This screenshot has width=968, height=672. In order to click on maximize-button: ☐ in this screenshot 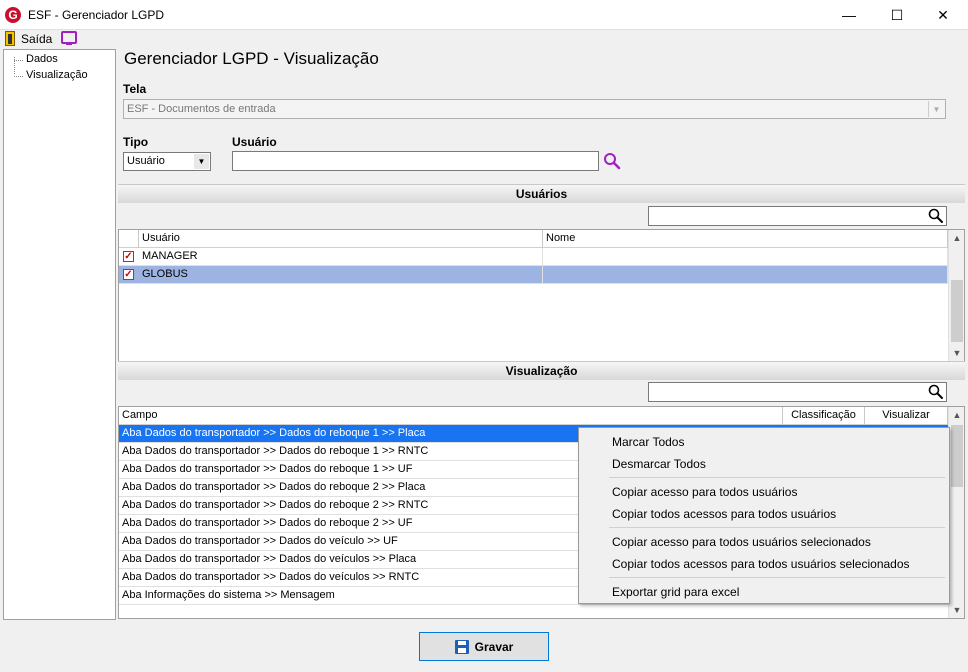, I will do `click(897, 15)`.